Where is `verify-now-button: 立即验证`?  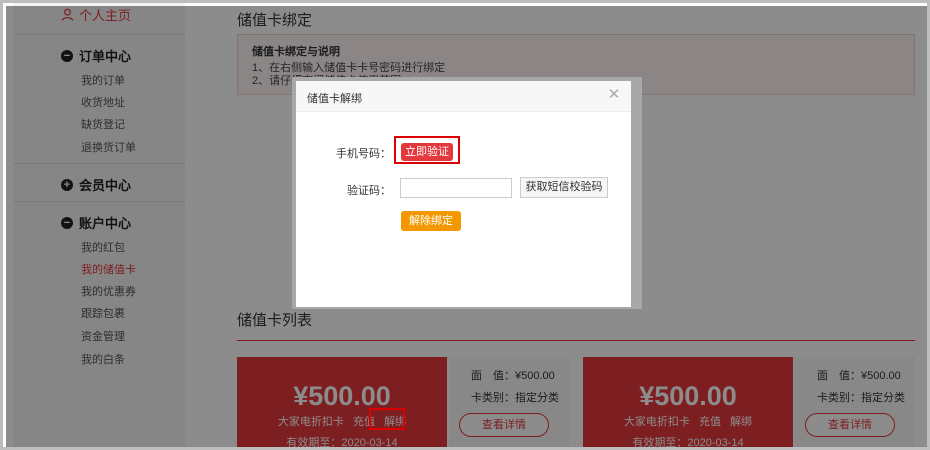 verify-now-button: 立即验证 is located at coordinates (427, 152).